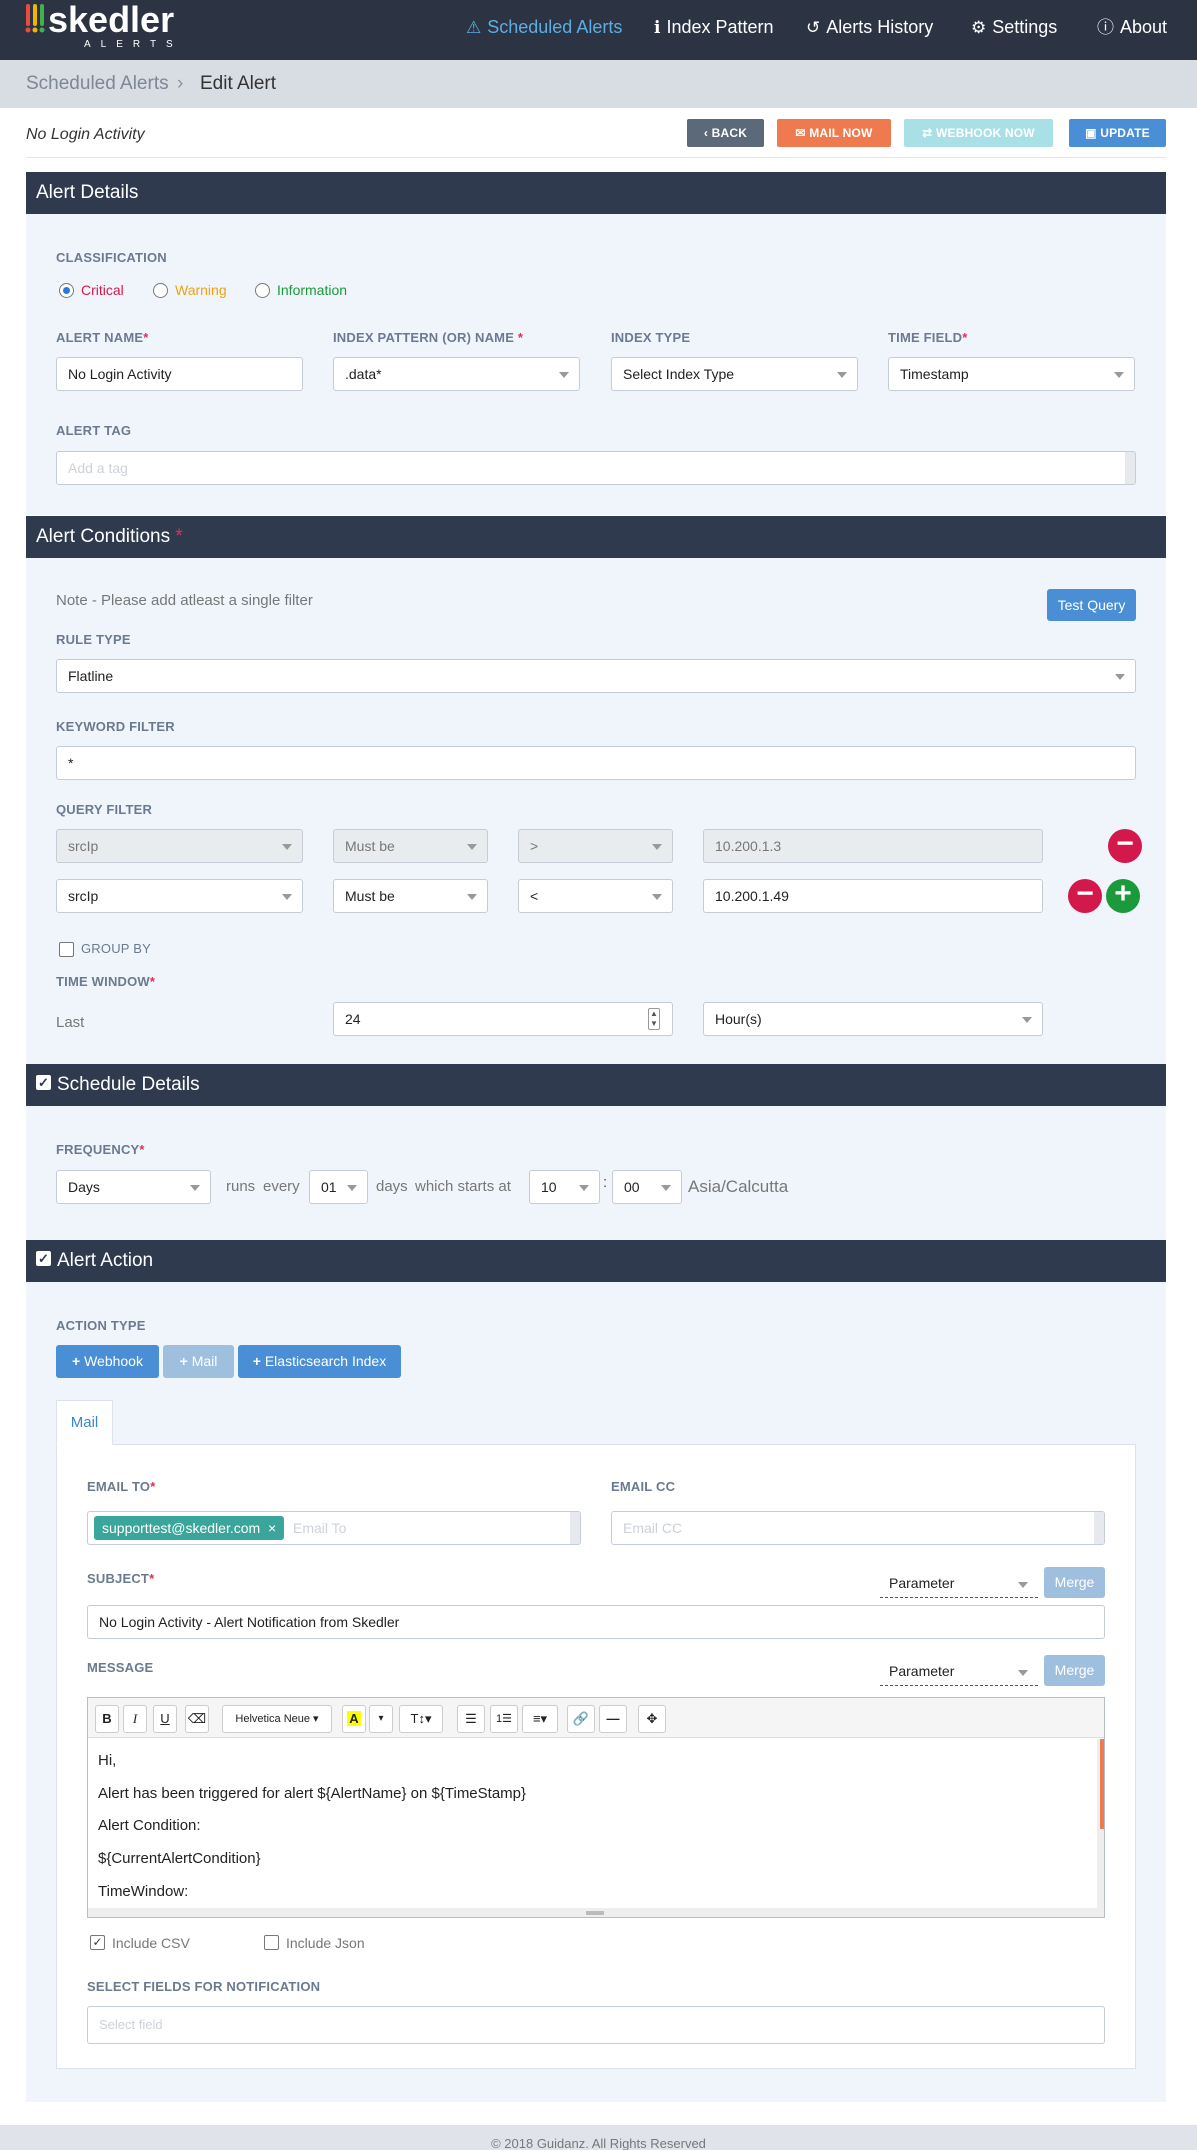  I want to click on remove-tag-icon: ×, so click(272, 1528).